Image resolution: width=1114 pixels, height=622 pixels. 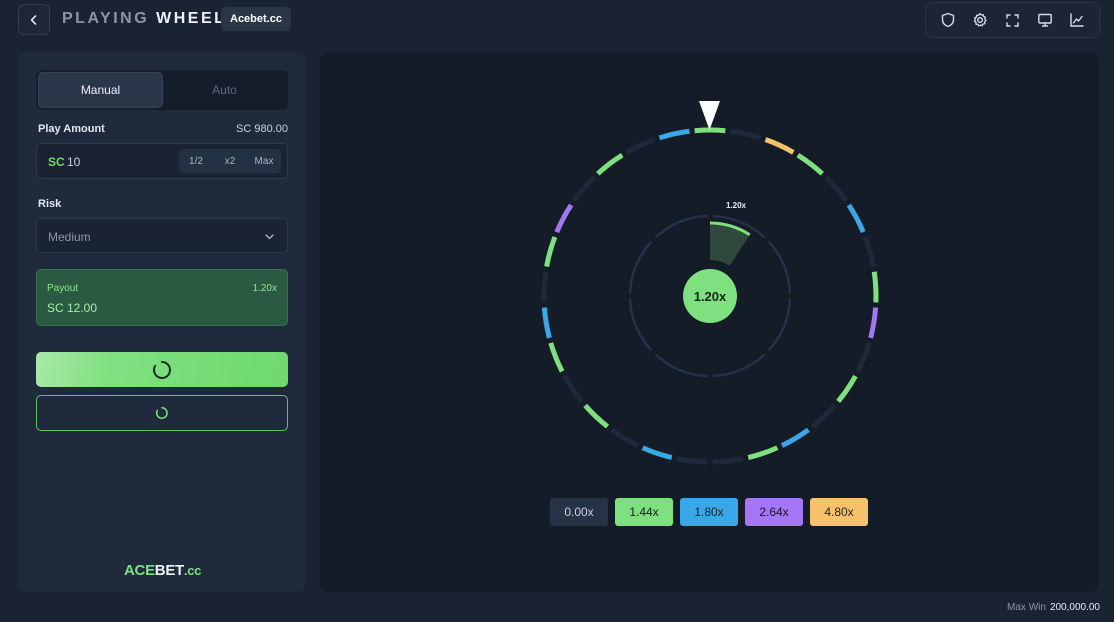 I want to click on double-button: x2, so click(x=230, y=161).